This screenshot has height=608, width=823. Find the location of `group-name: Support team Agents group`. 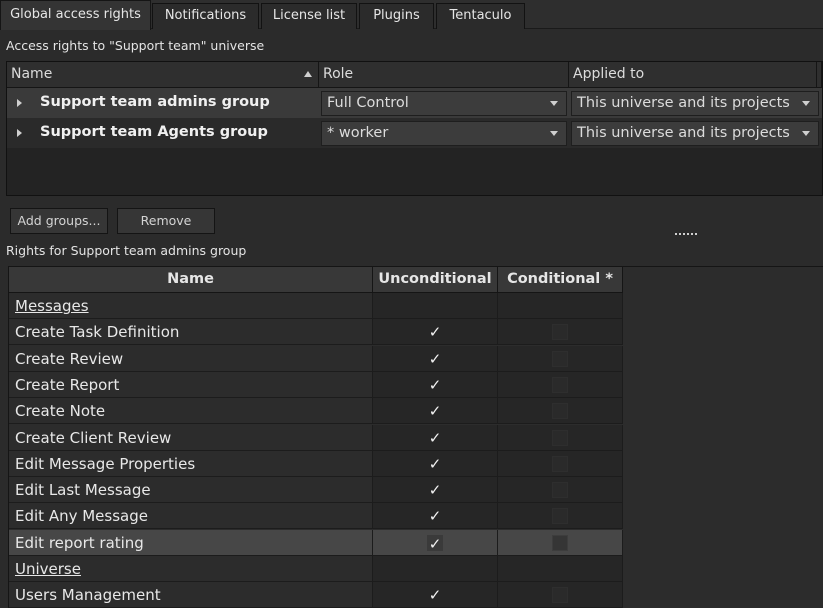

group-name: Support team Agents group is located at coordinates (154, 132).